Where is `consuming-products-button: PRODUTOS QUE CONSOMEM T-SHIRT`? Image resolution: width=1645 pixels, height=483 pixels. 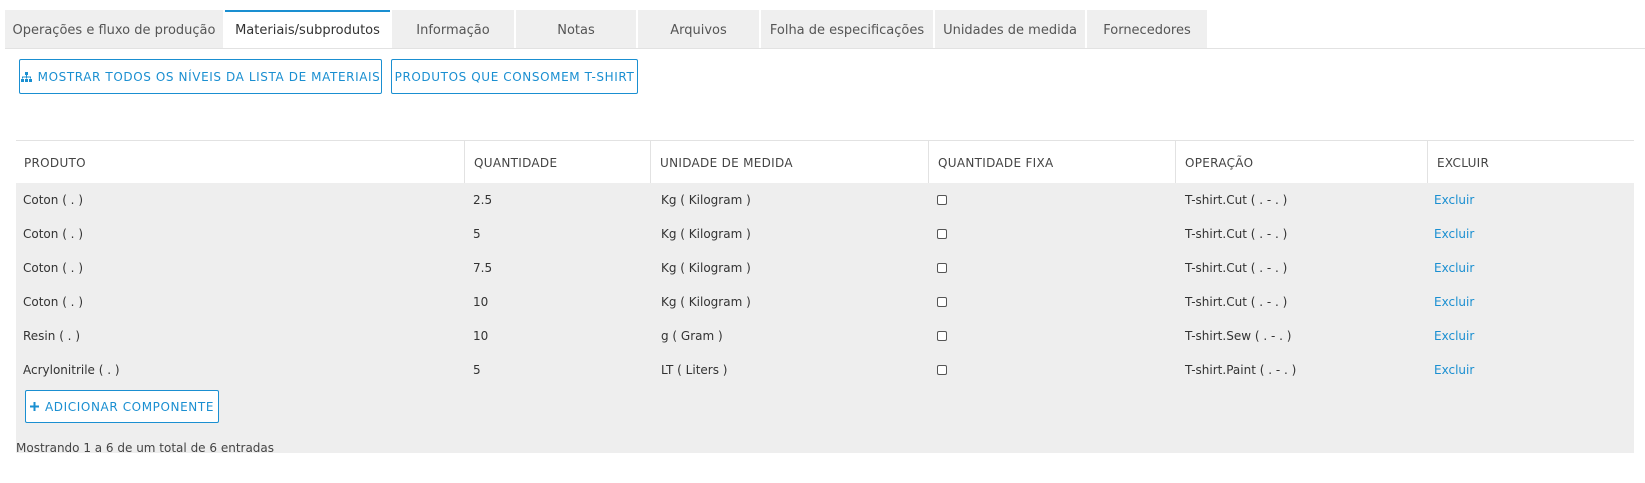
consuming-products-button: PRODUTOS QUE CONSOMEM T-SHIRT is located at coordinates (514, 76).